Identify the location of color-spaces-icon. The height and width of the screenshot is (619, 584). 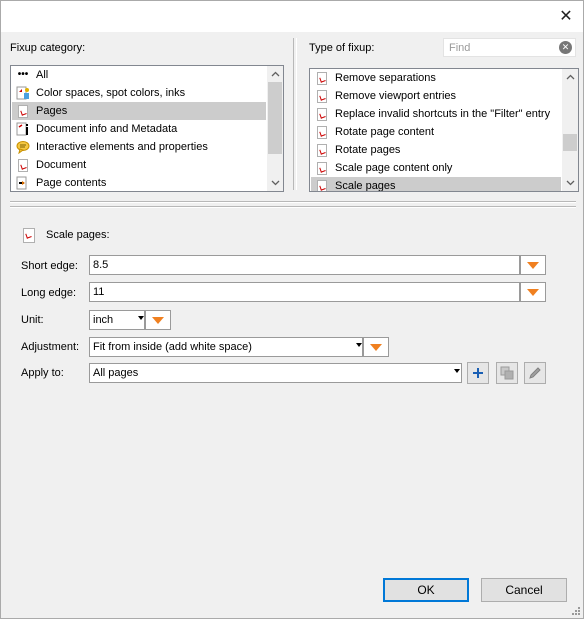
(23, 93).